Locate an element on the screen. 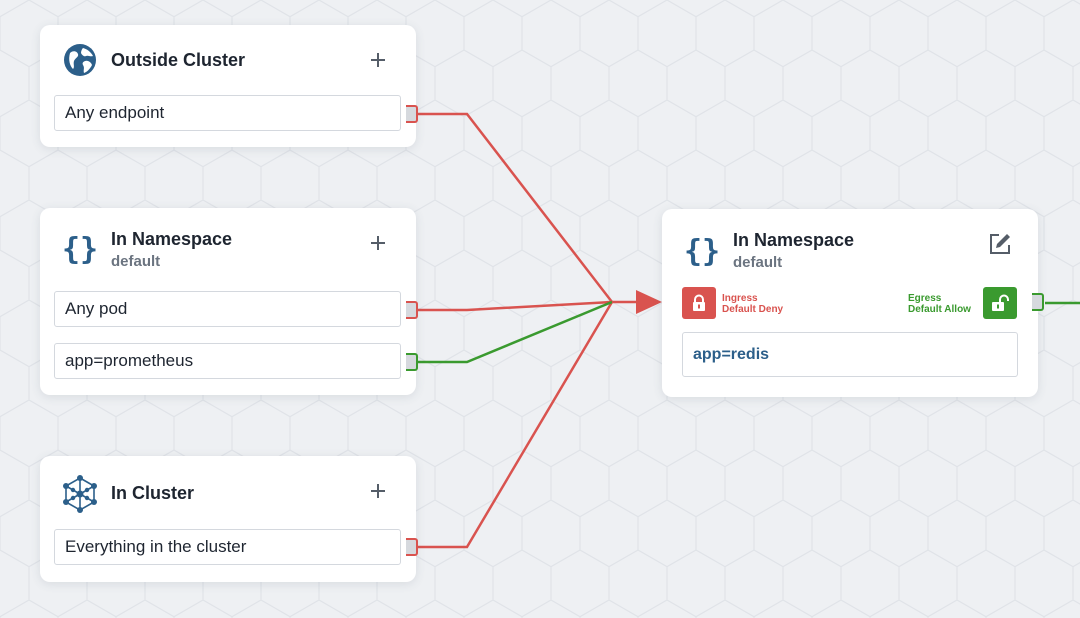 This screenshot has height=618, width=1080. egress-output-port is located at coordinates (1038, 302).